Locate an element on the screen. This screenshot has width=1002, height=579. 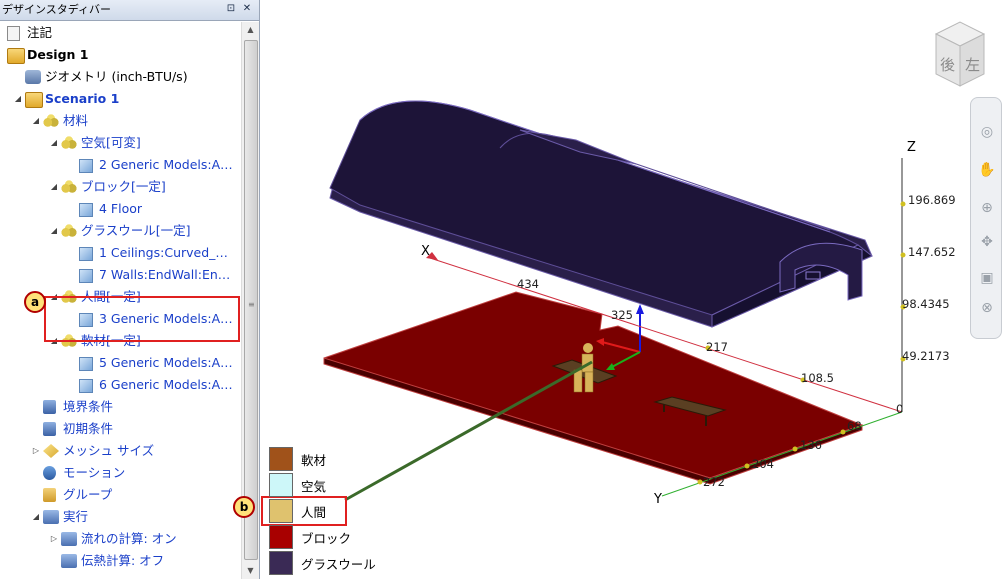
x-tick-label: 217 is located at coordinates (717, 347).